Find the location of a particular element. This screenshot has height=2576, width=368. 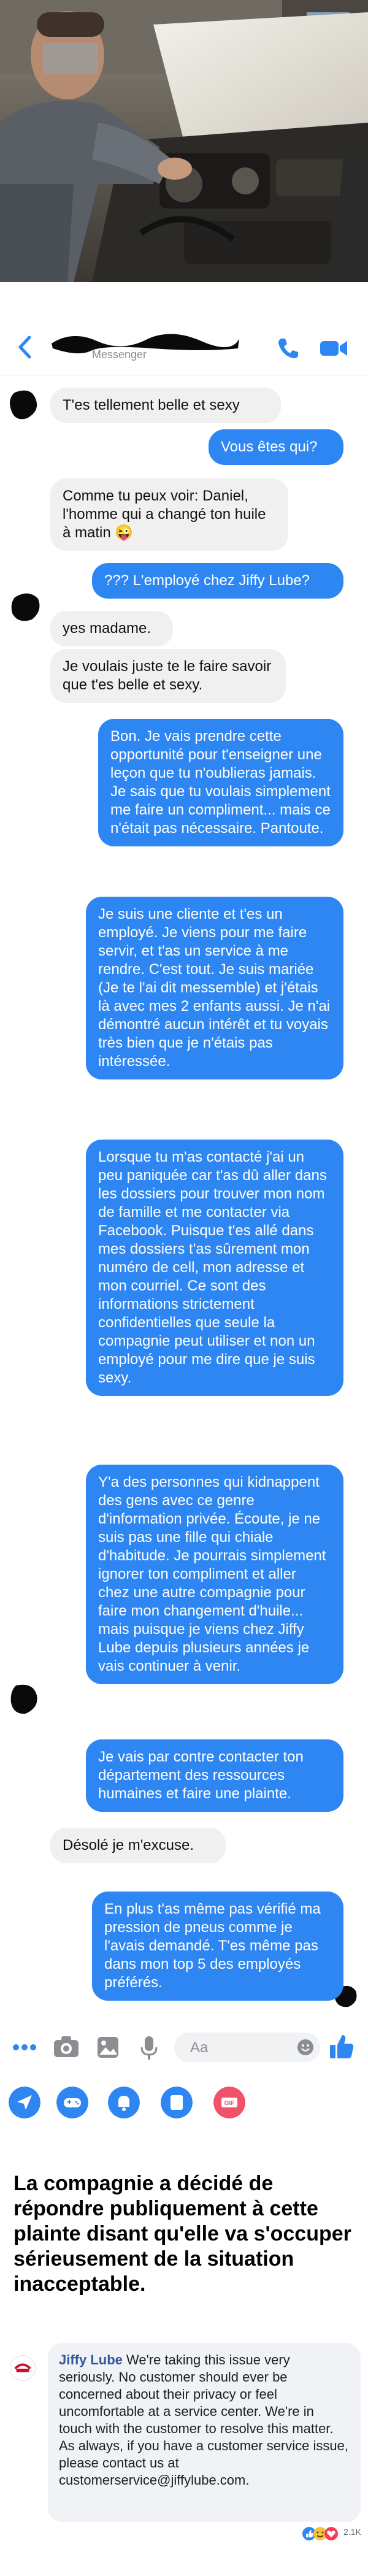

incoming-message: yes madame. is located at coordinates (111, 628).